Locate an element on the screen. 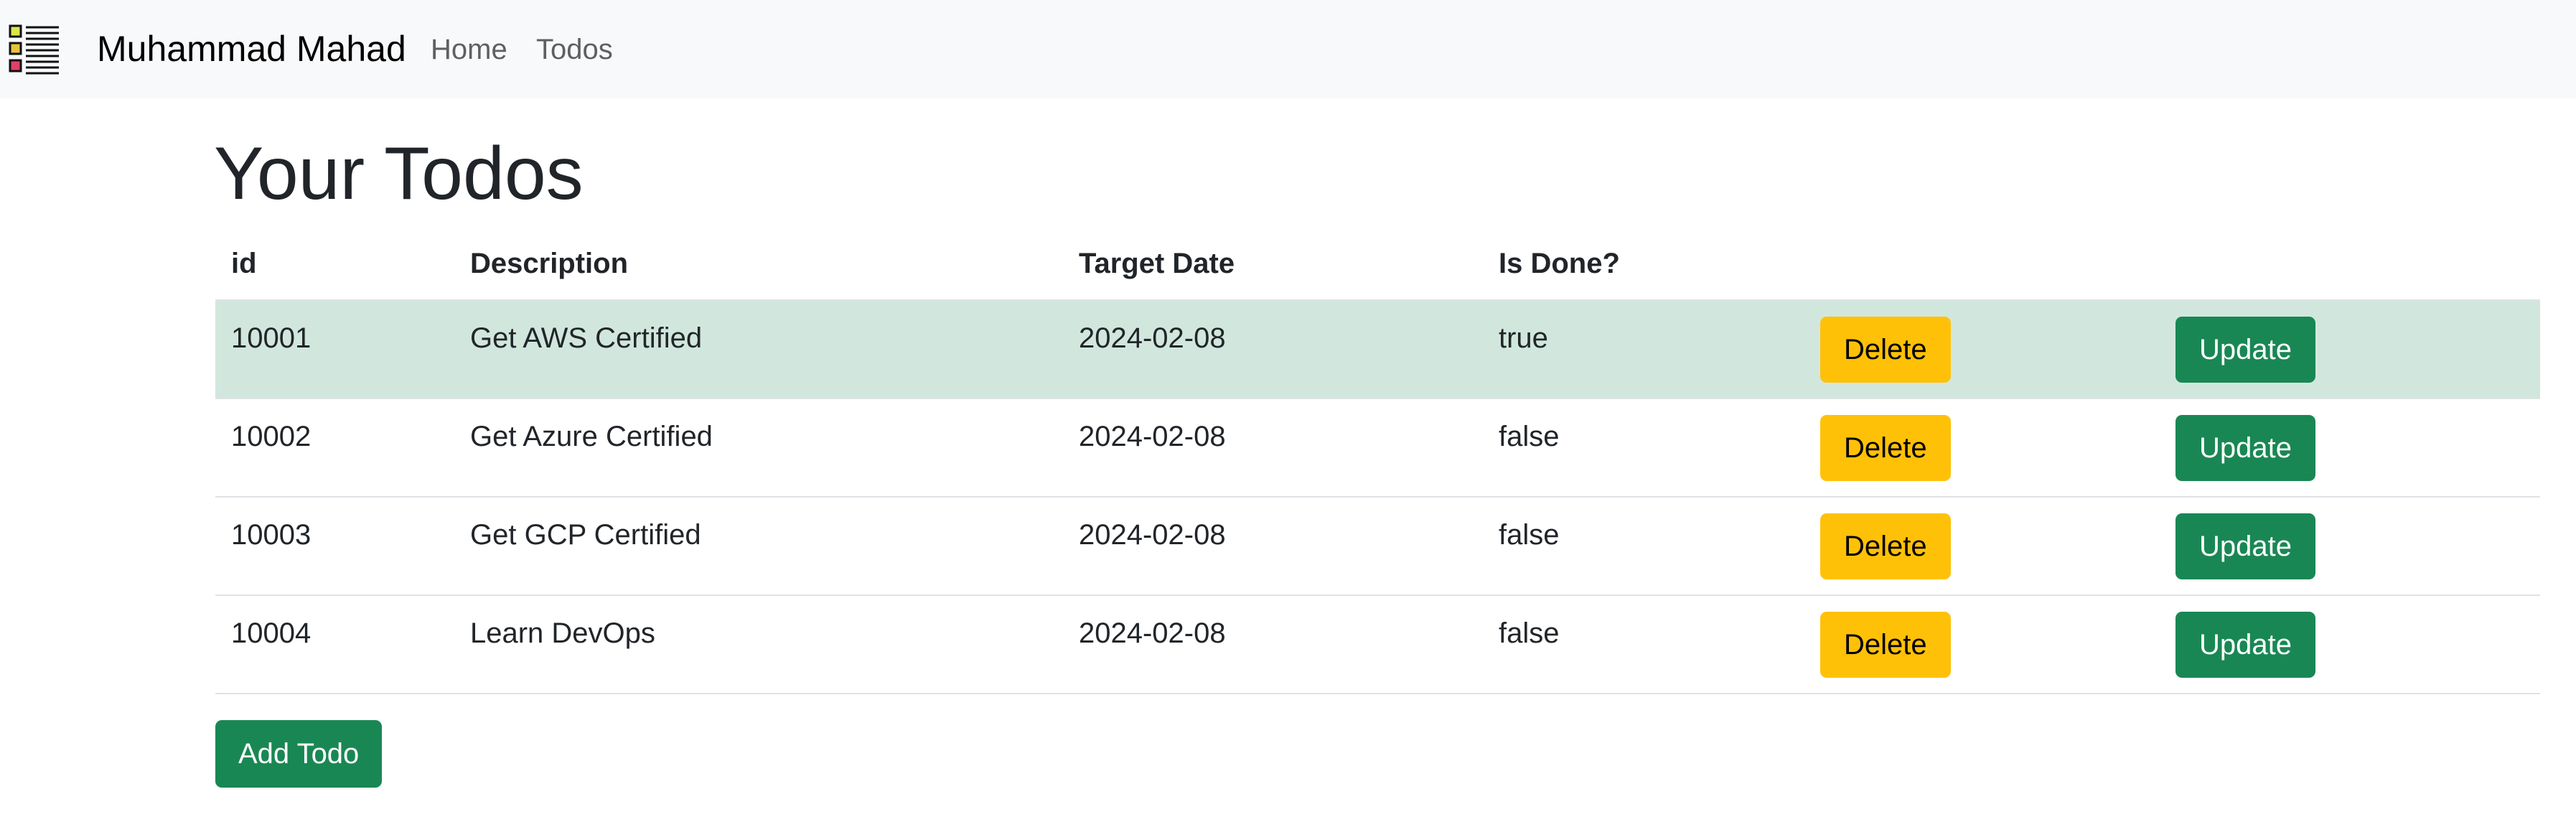 The width and height of the screenshot is (2576, 835). column-header-delete is located at coordinates (1982, 264).